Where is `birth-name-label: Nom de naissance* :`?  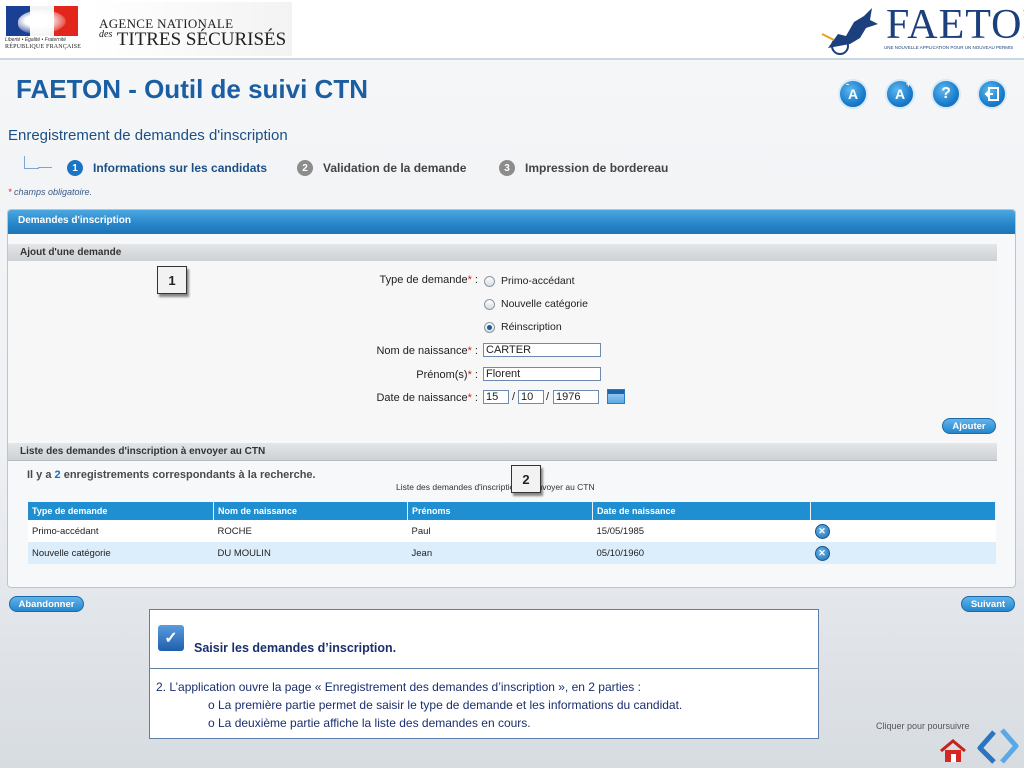 birth-name-label: Nom de naissance* : is located at coordinates (427, 351).